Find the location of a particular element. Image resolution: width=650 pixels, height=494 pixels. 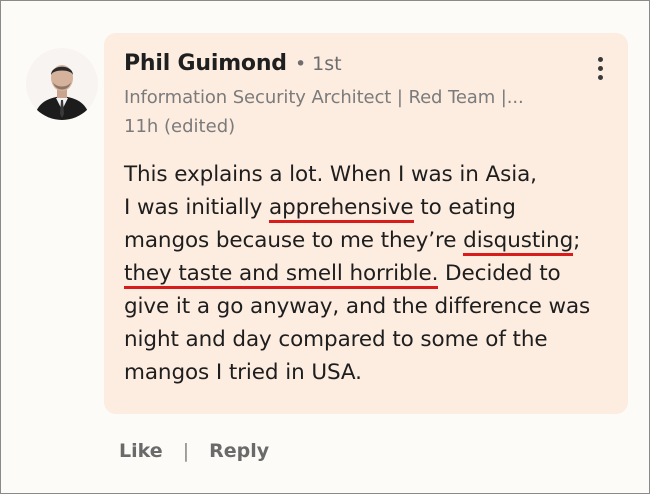

author-avatar is located at coordinates (62, 84).